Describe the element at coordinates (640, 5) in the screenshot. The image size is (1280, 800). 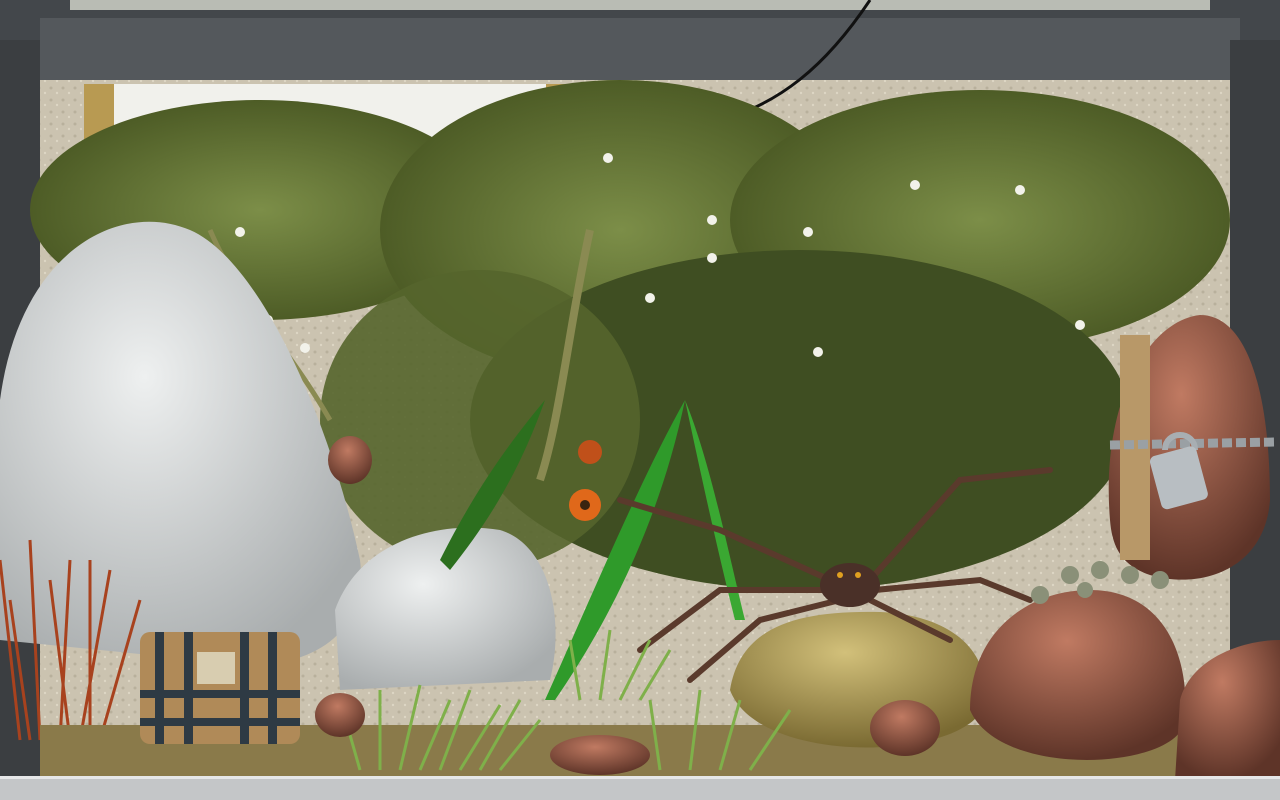
I see `top-glass` at that location.